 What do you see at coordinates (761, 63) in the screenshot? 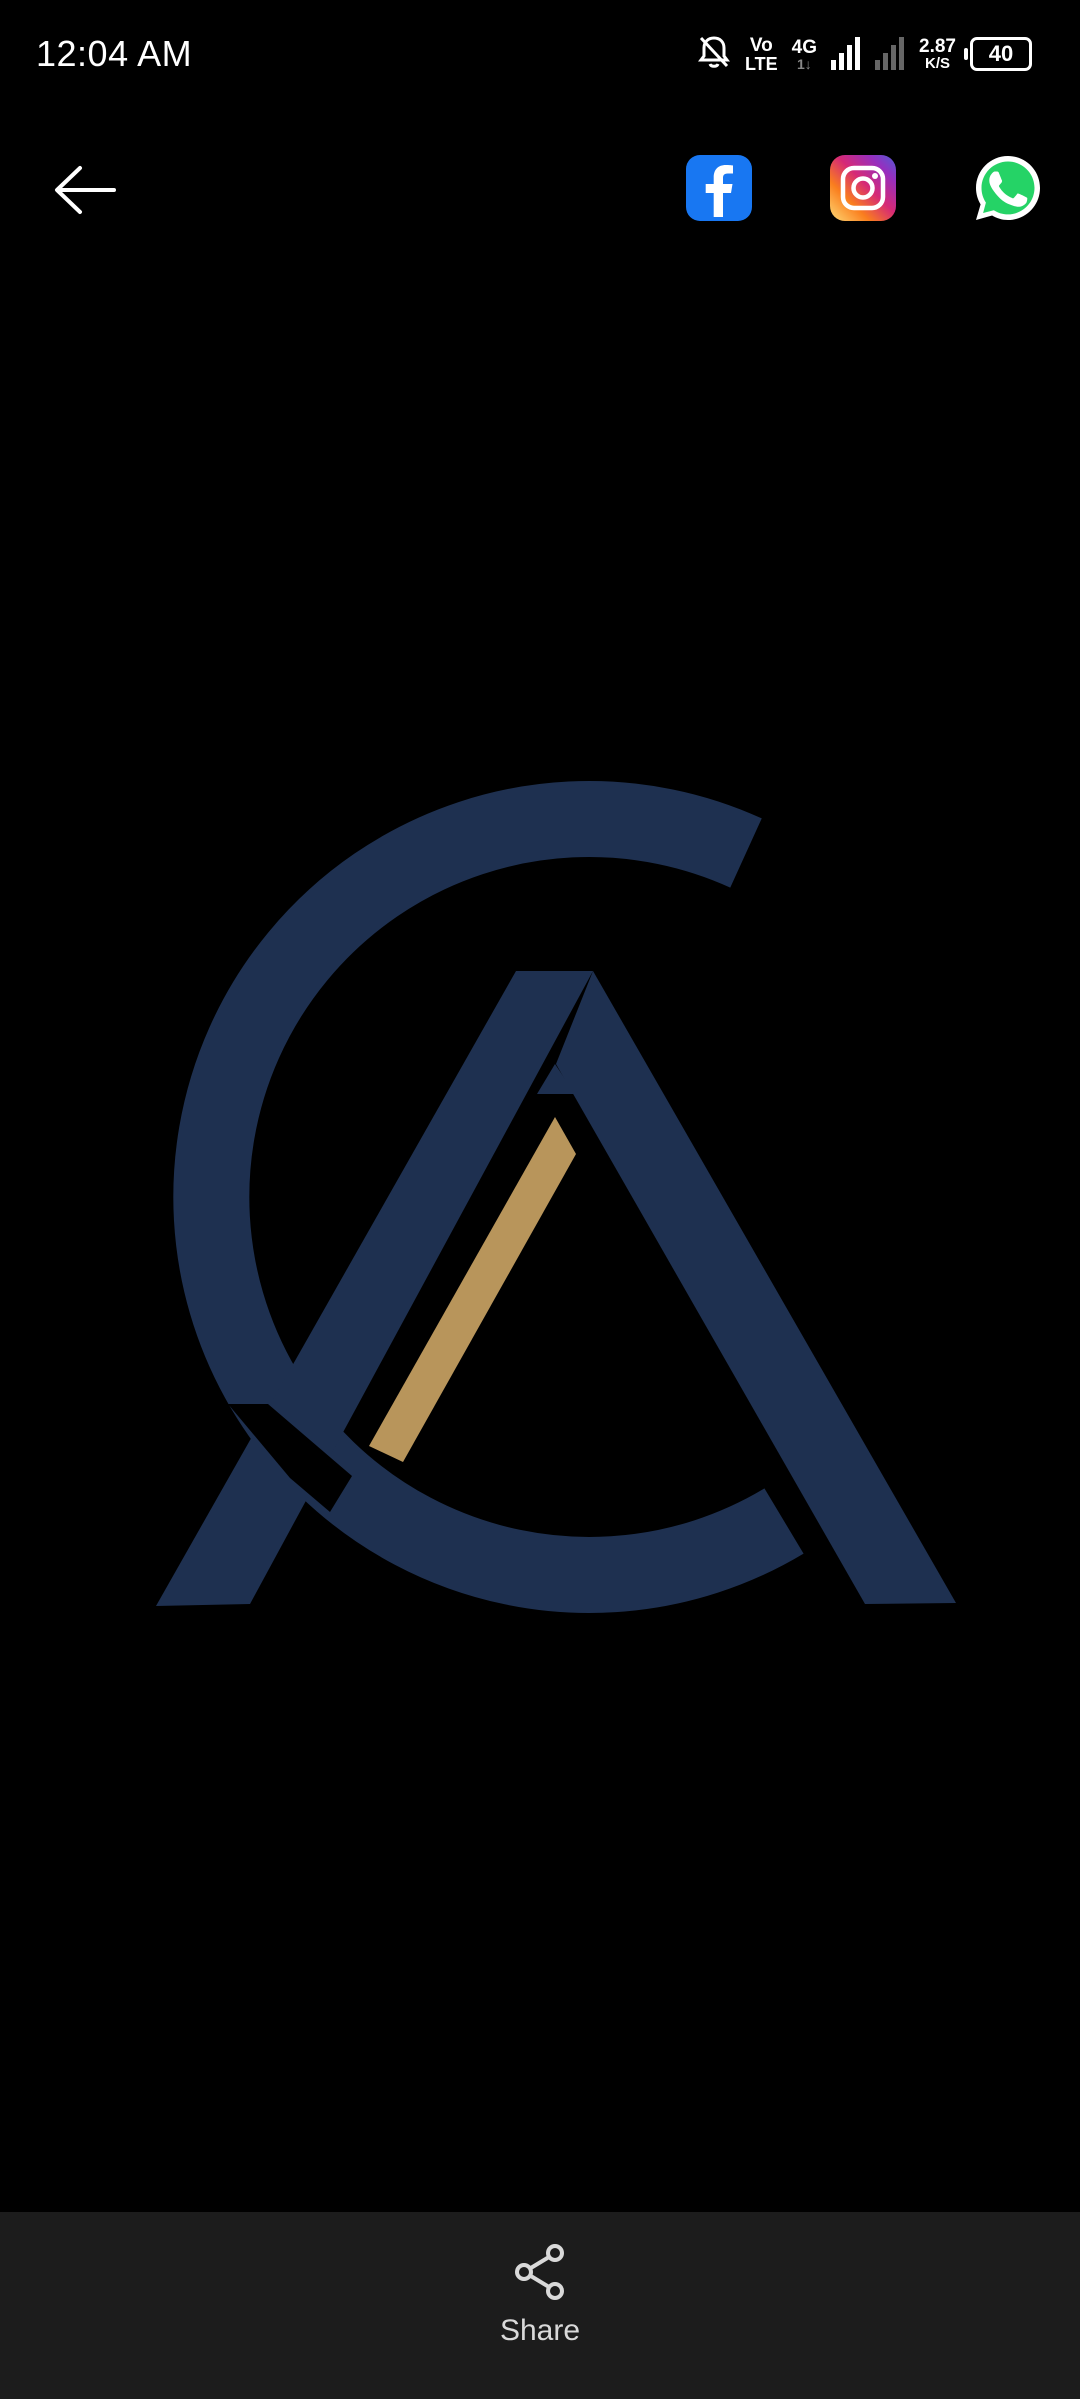
I see `volte-bottom-text: LTE` at bounding box center [761, 63].